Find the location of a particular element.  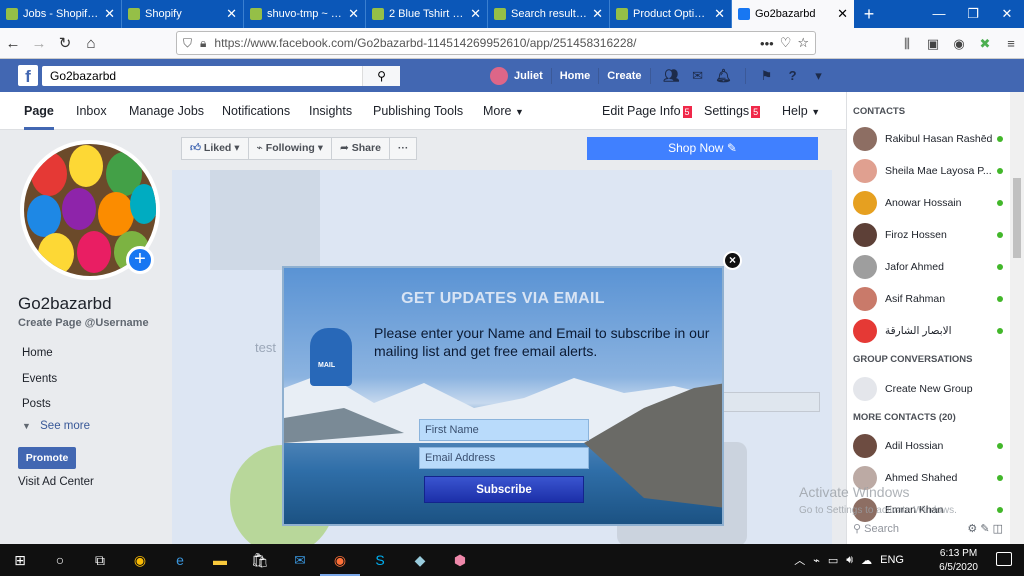

reload-icon: ↻ is located at coordinates (65, 43).